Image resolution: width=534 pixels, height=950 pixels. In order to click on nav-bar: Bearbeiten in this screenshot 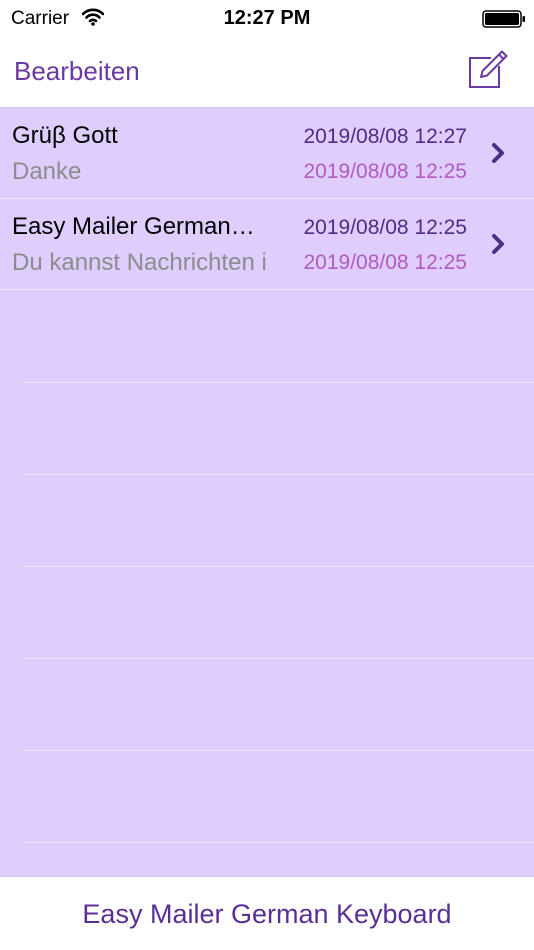, I will do `click(267, 73)`.